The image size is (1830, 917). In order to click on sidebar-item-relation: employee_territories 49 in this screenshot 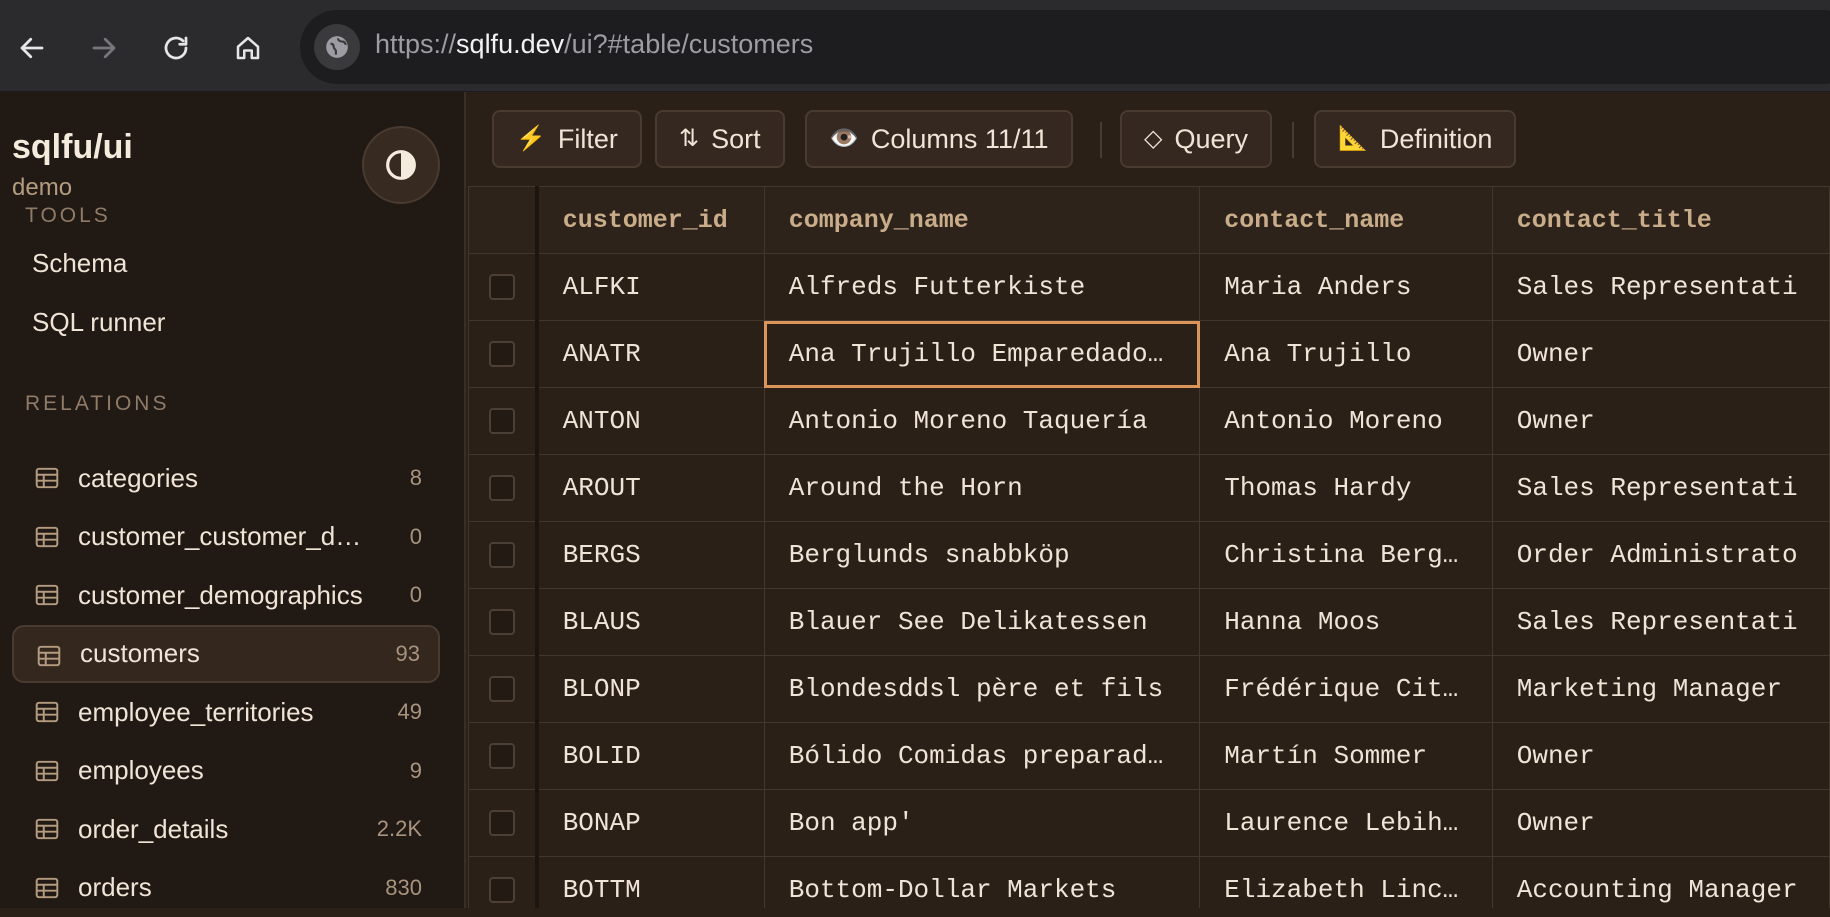, I will do `click(226, 712)`.